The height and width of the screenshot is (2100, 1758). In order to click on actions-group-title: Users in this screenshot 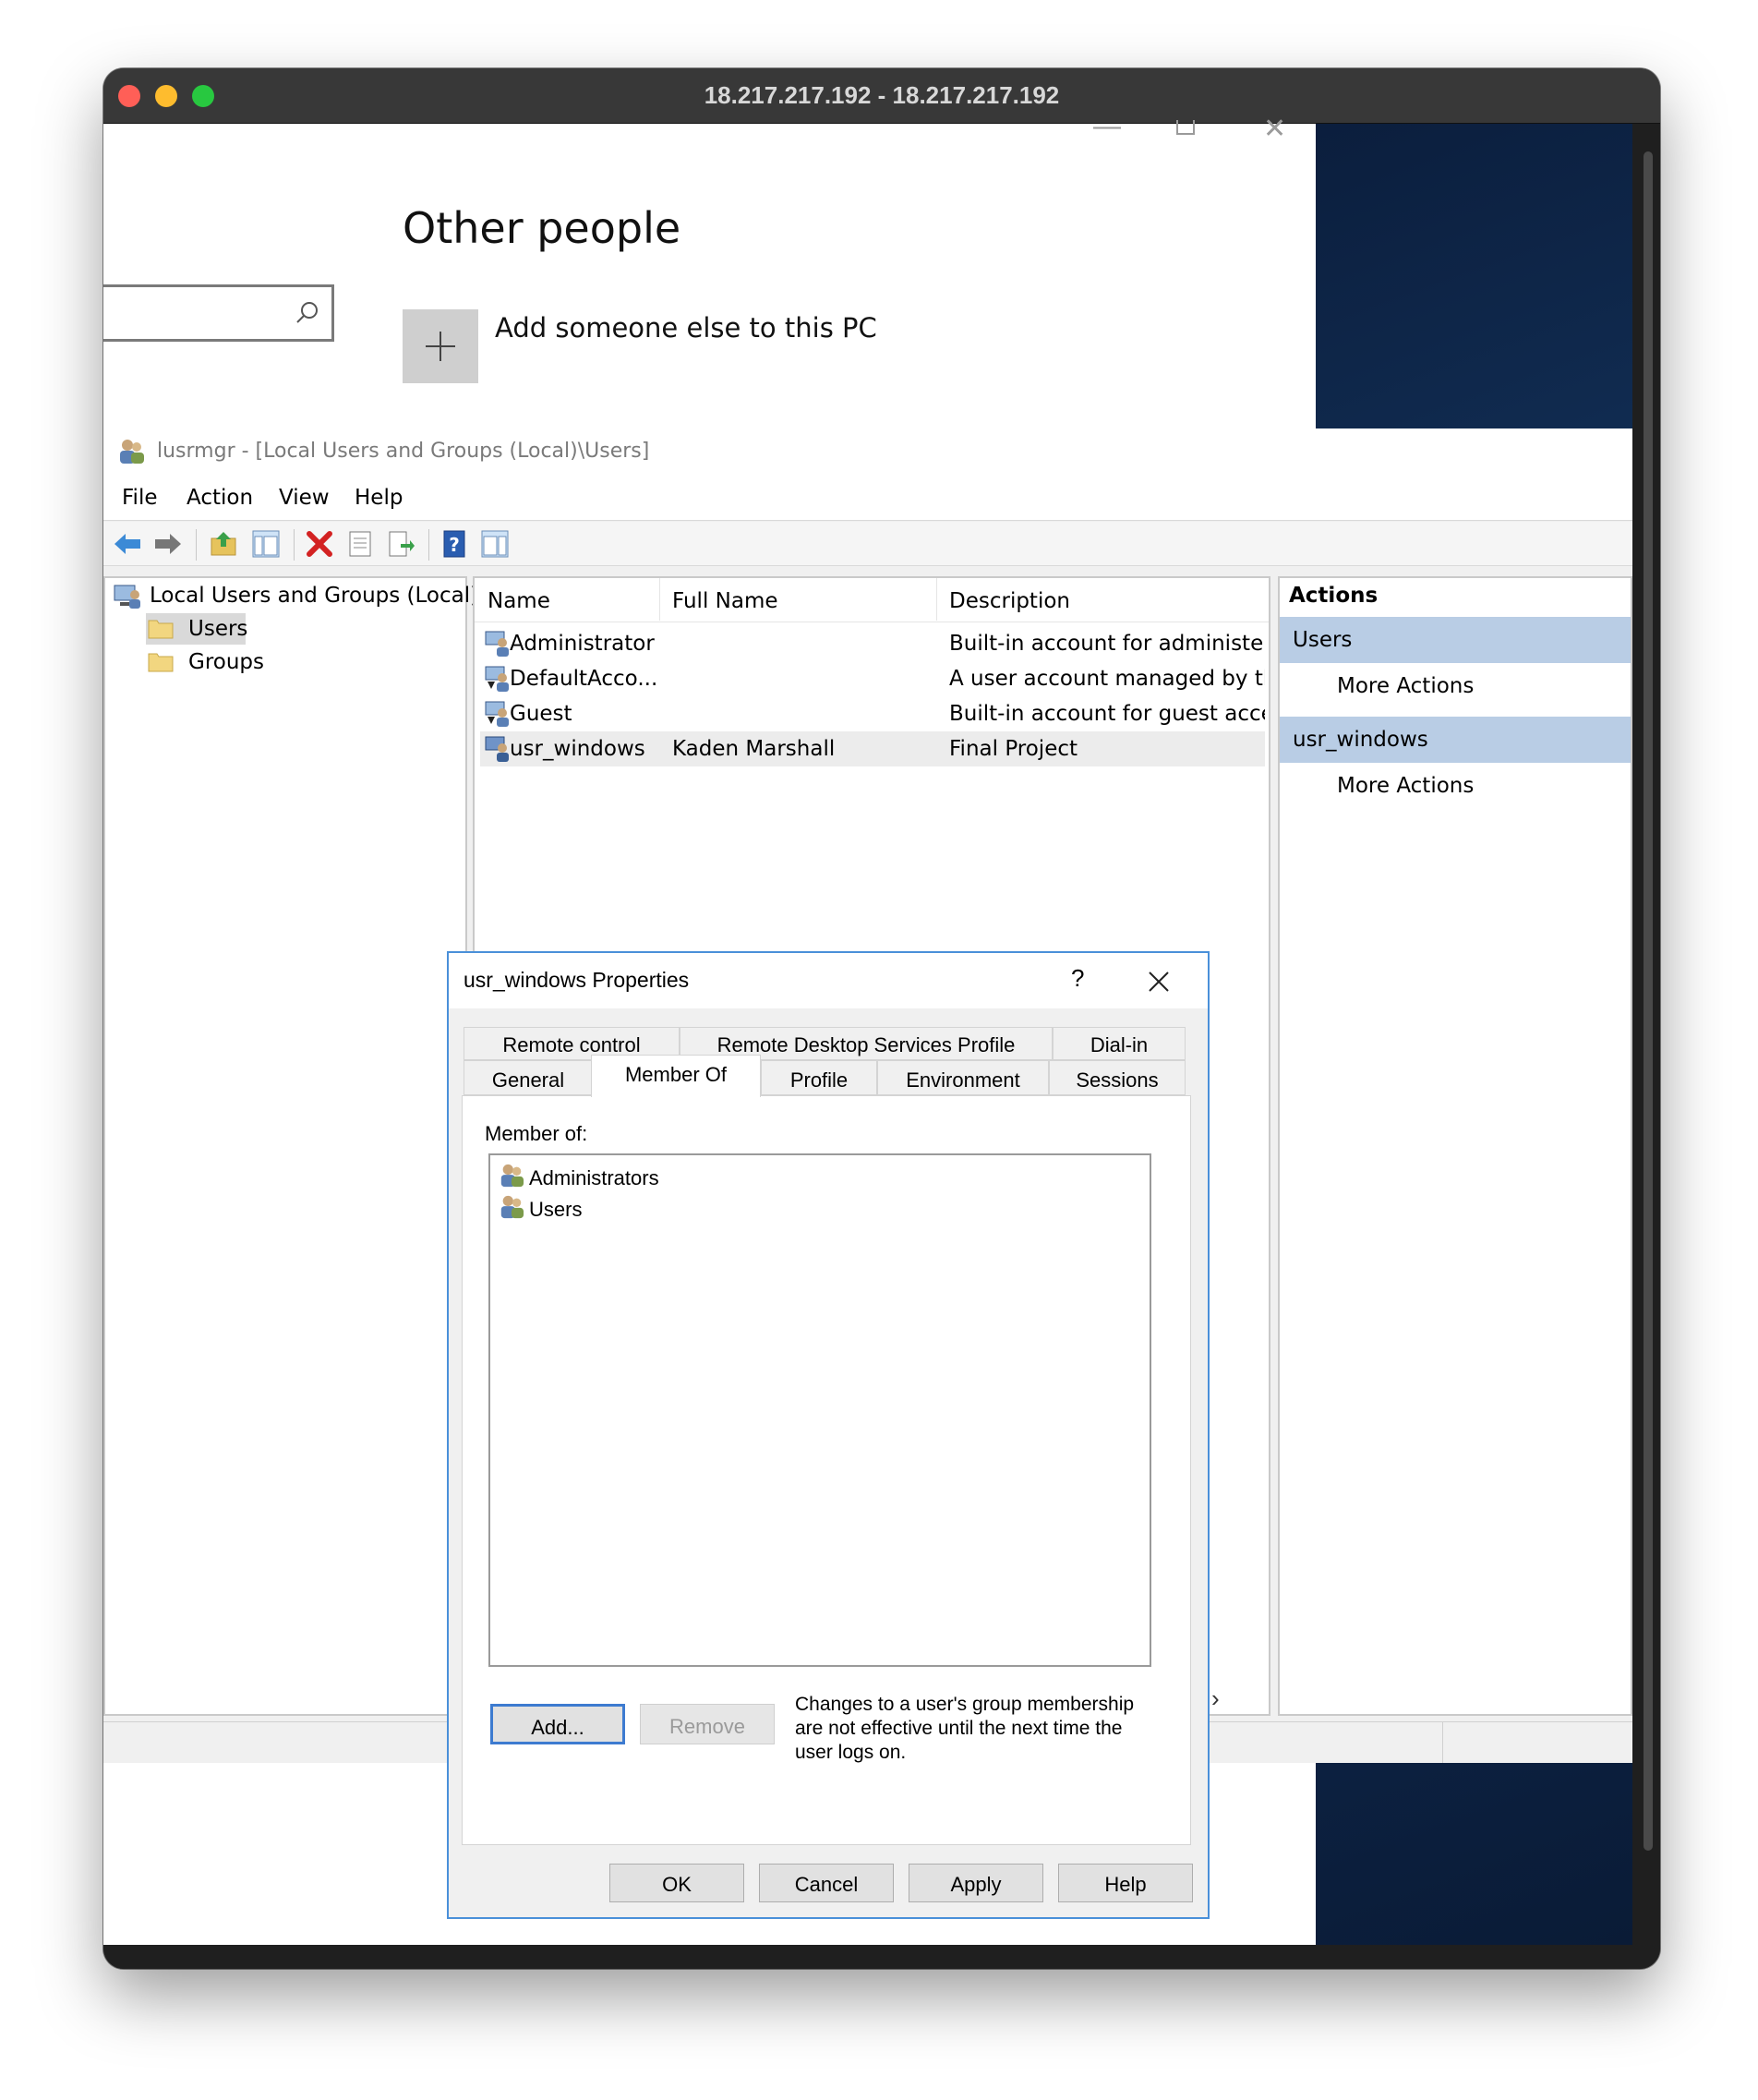, I will do `click(1323, 640)`.